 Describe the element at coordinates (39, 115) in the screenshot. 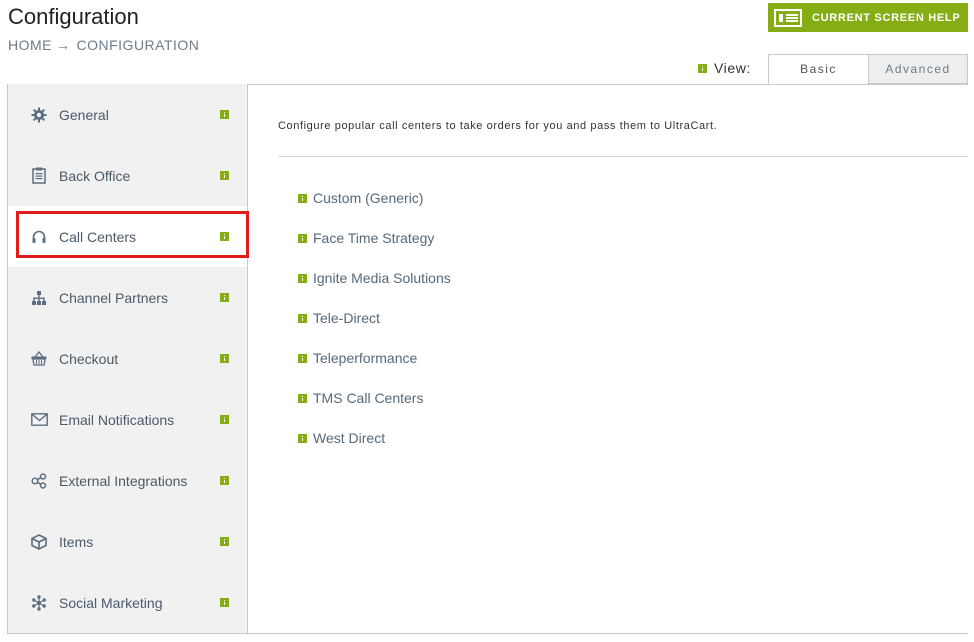

I see `gear-icon` at that location.